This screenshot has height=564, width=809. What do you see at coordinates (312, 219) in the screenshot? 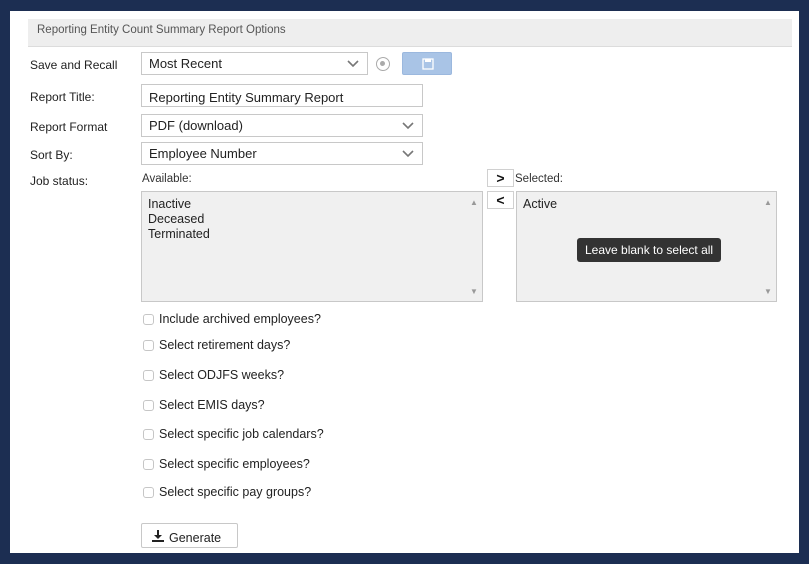
I see `list-item: Deceased` at bounding box center [312, 219].